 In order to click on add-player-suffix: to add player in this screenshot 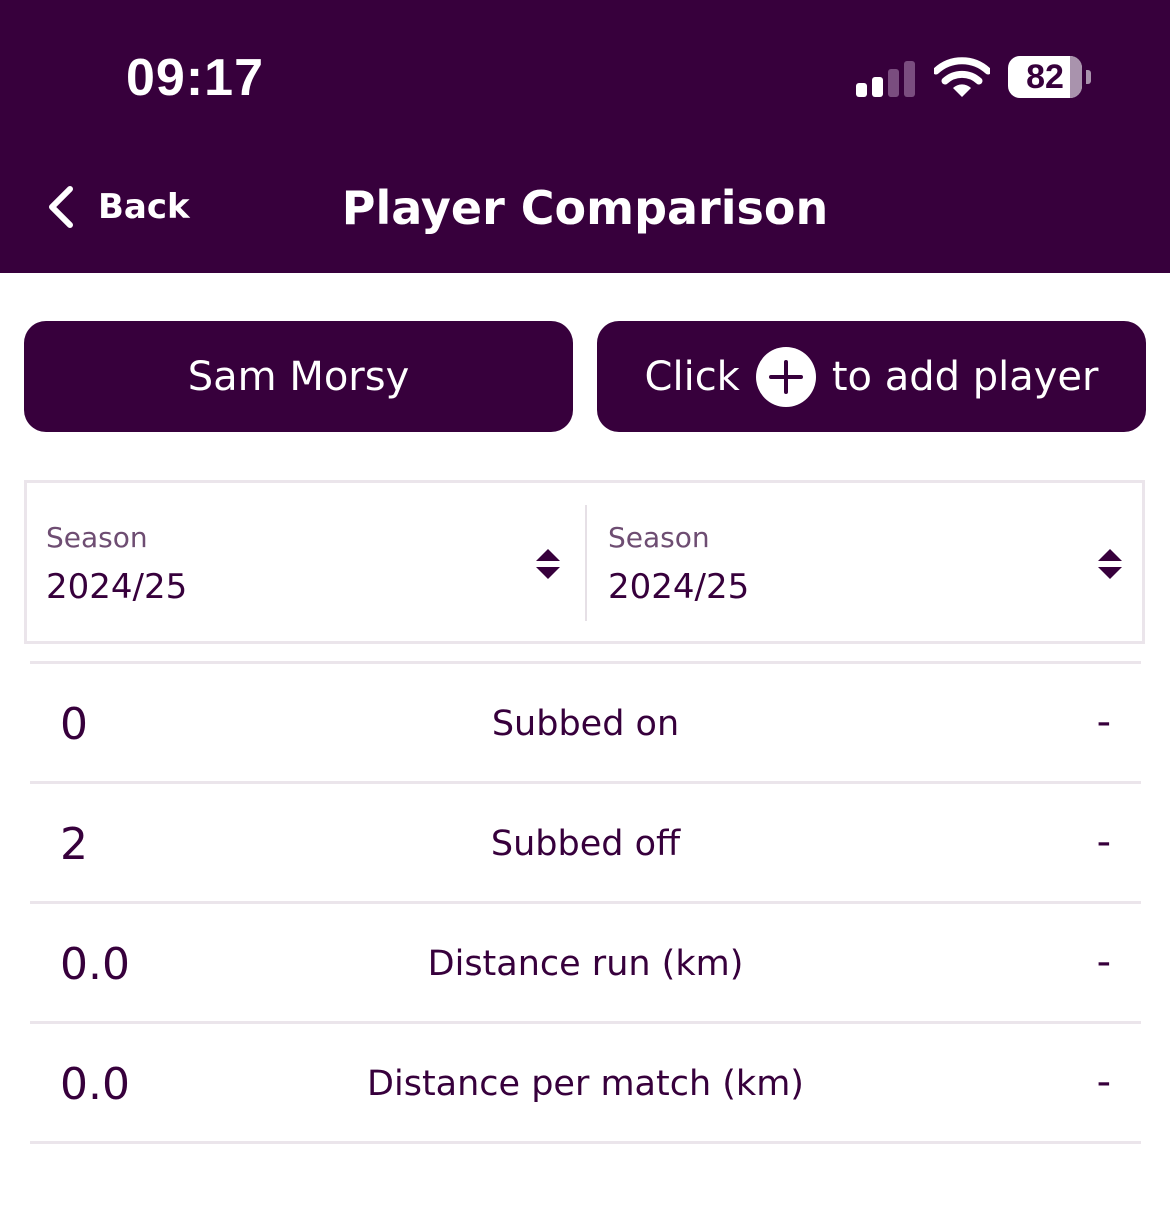, I will do `click(965, 376)`.